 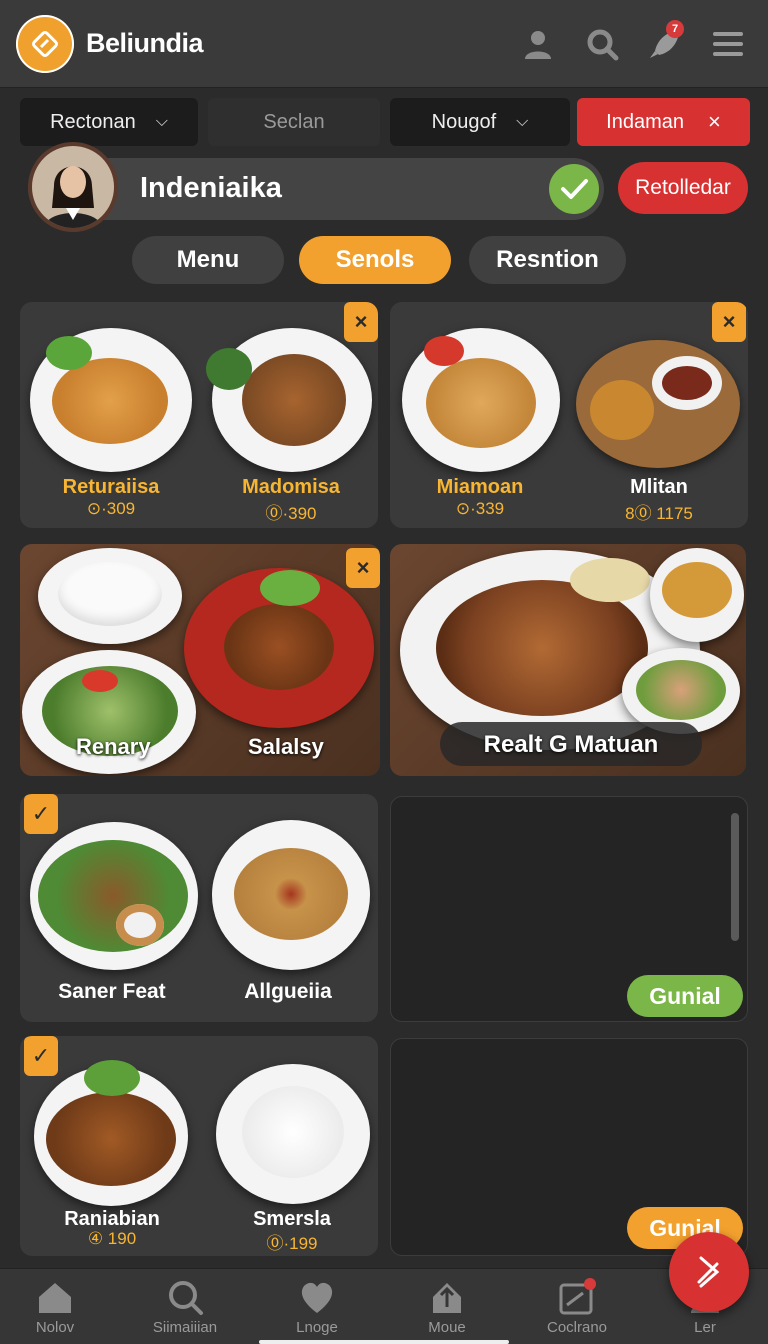 What do you see at coordinates (659, 487) in the screenshot?
I see `dish-name: Mlitan` at bounding box center [659, 487].